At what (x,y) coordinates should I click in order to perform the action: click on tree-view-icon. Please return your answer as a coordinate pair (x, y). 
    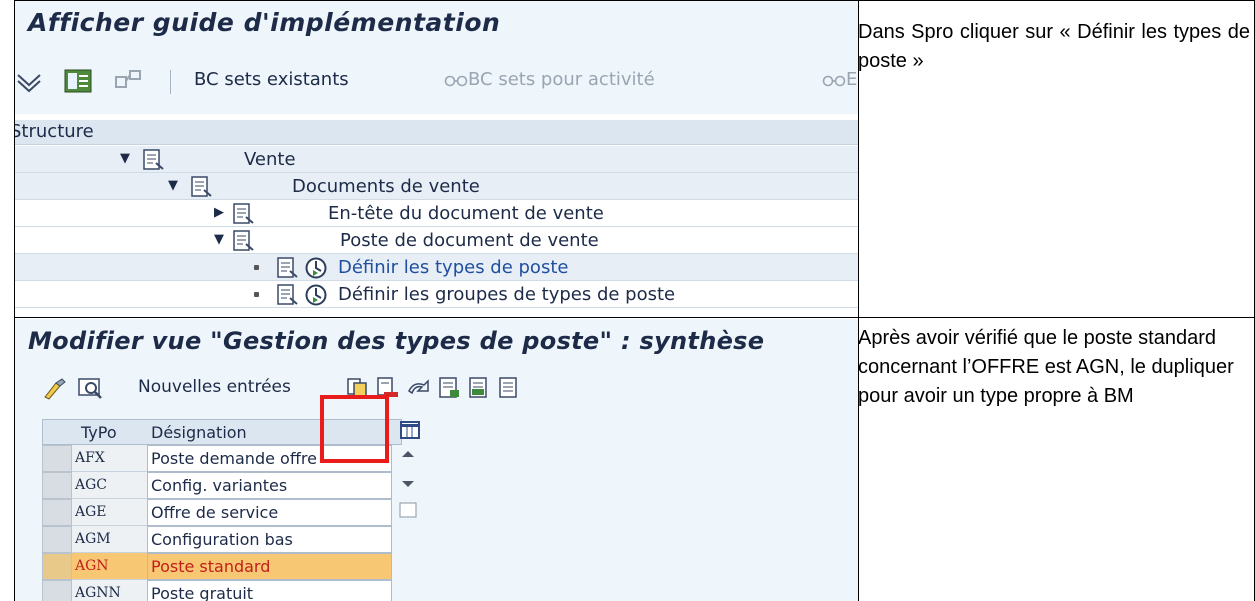
    Looking at the image, I should click on (78, 81).